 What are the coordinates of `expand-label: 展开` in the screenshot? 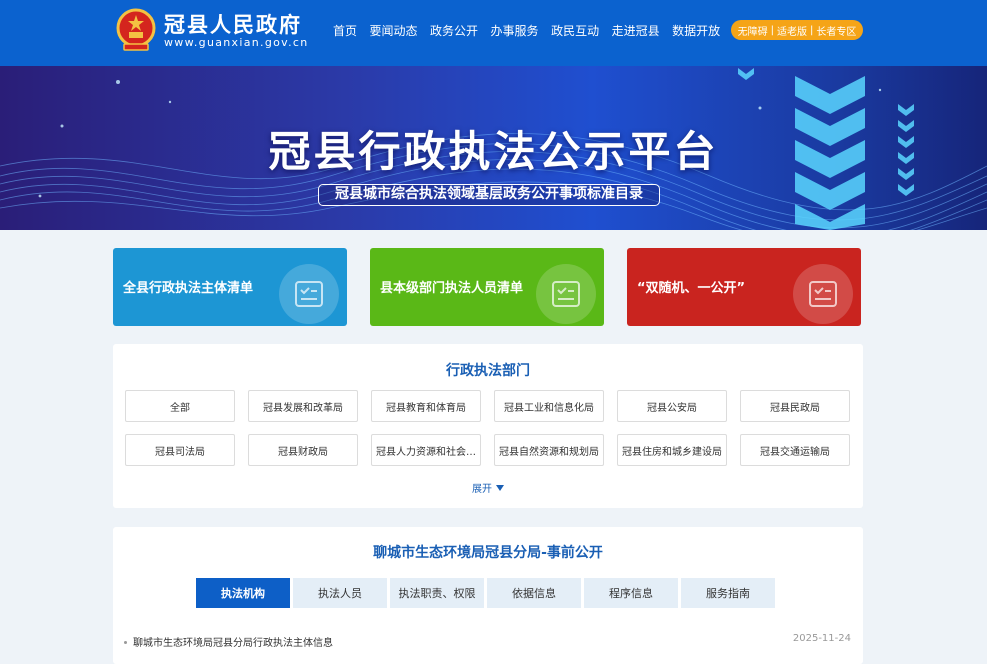 It's located at (482, 489).